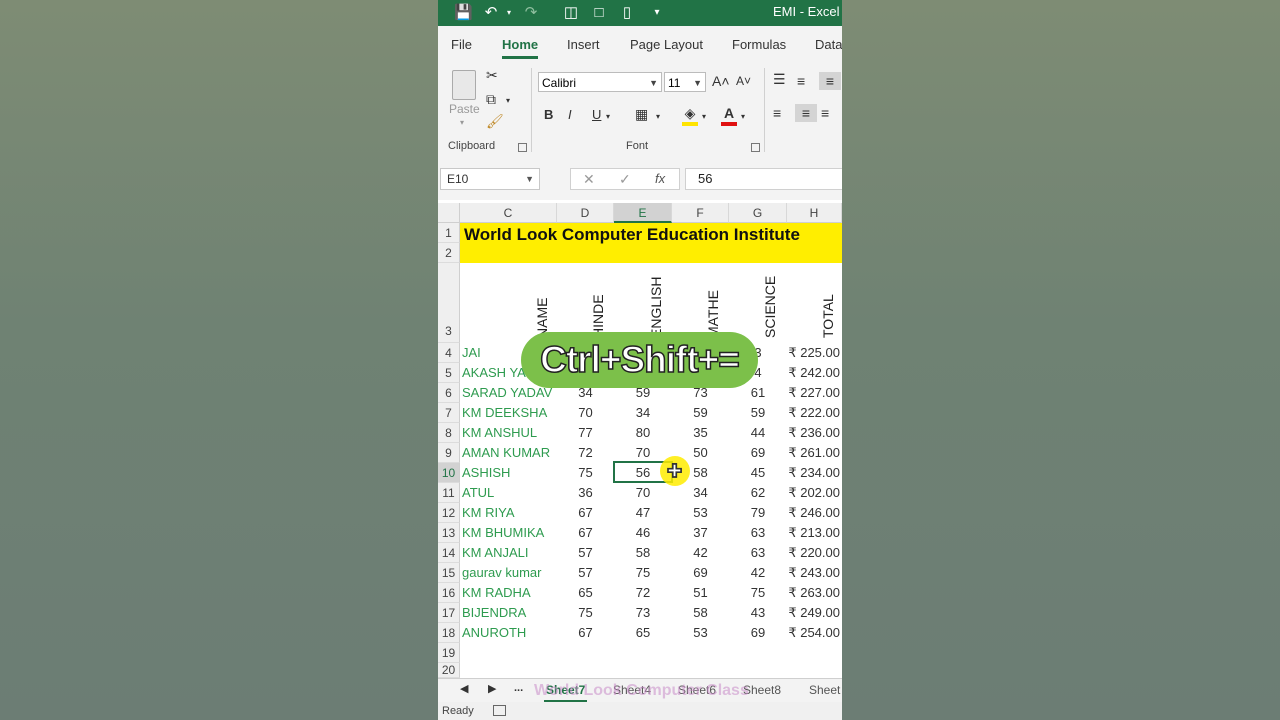 This screenshot has height=720, width=1280. Describe the element at coordinates (763, 179) in the screenshot. I see `formula-input: 56` at that location.